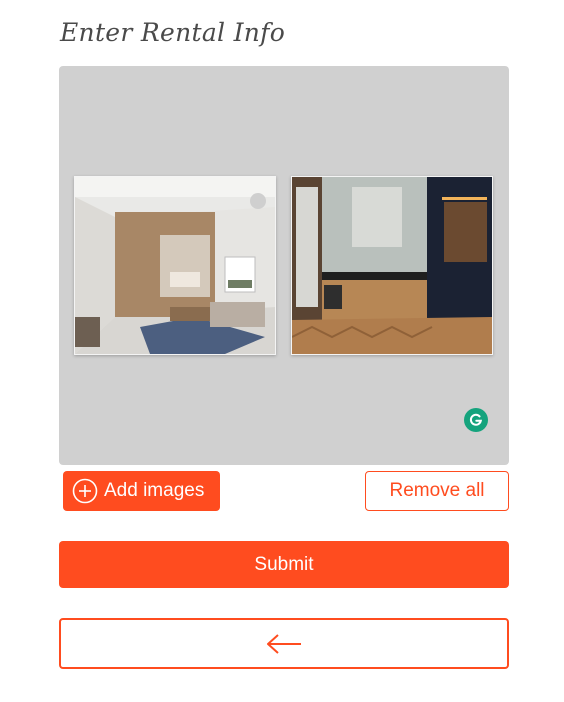 This screenshot has height=702, width=564. What do you see at coordinates (476, 420) in the screenshot?
I see `grammarly-icon` at bounding box center [476, 420].